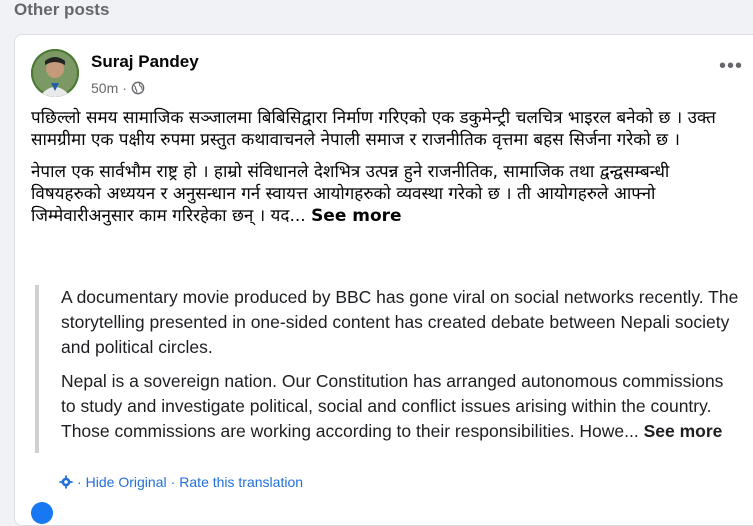 The height and width of the screenshot is (526, 753). What do you see at coordinates (731, 66) in the screenshot?
I see `more-options-icon: •••` at bounding box center [731, 66].